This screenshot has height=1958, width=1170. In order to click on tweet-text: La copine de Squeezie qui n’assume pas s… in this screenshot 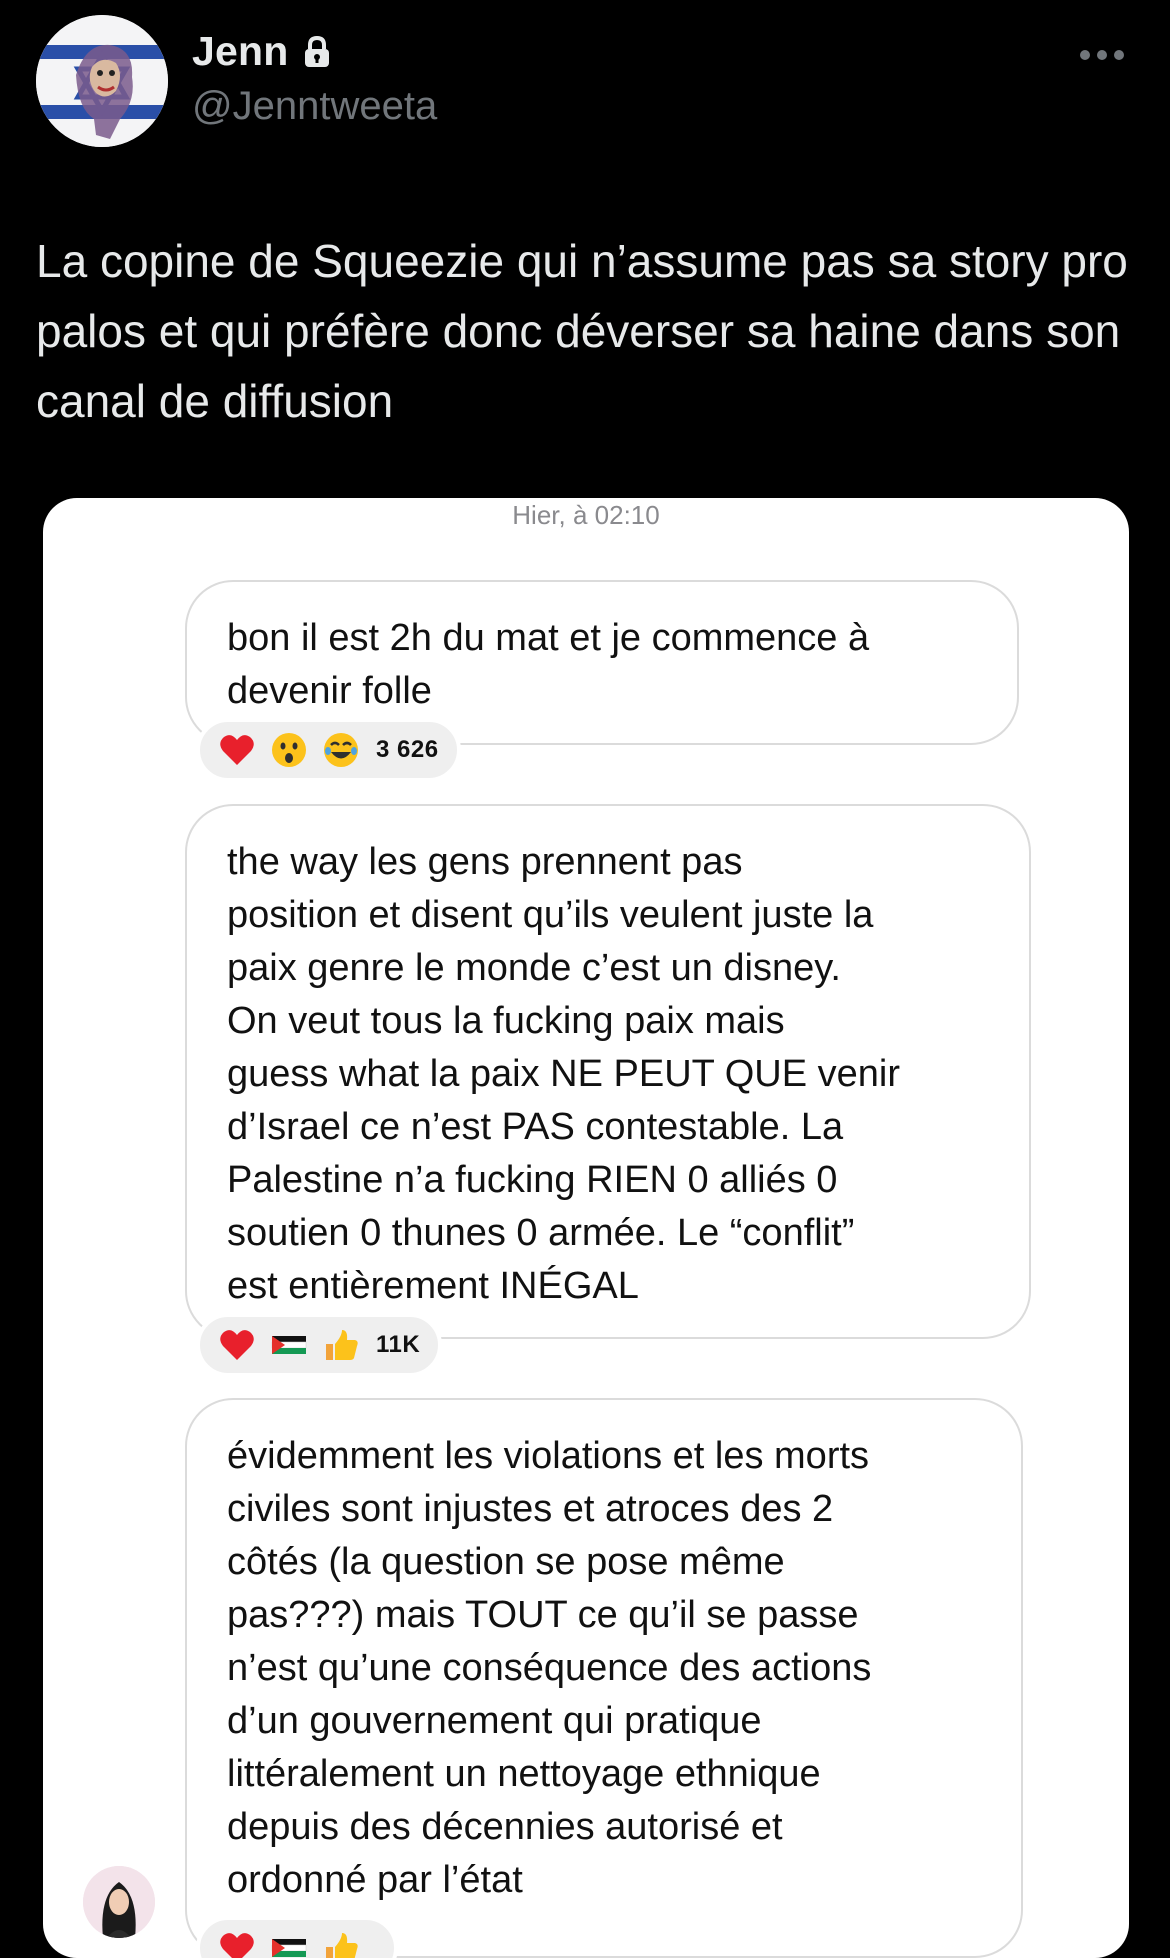, I will do `click(582, 331)`.